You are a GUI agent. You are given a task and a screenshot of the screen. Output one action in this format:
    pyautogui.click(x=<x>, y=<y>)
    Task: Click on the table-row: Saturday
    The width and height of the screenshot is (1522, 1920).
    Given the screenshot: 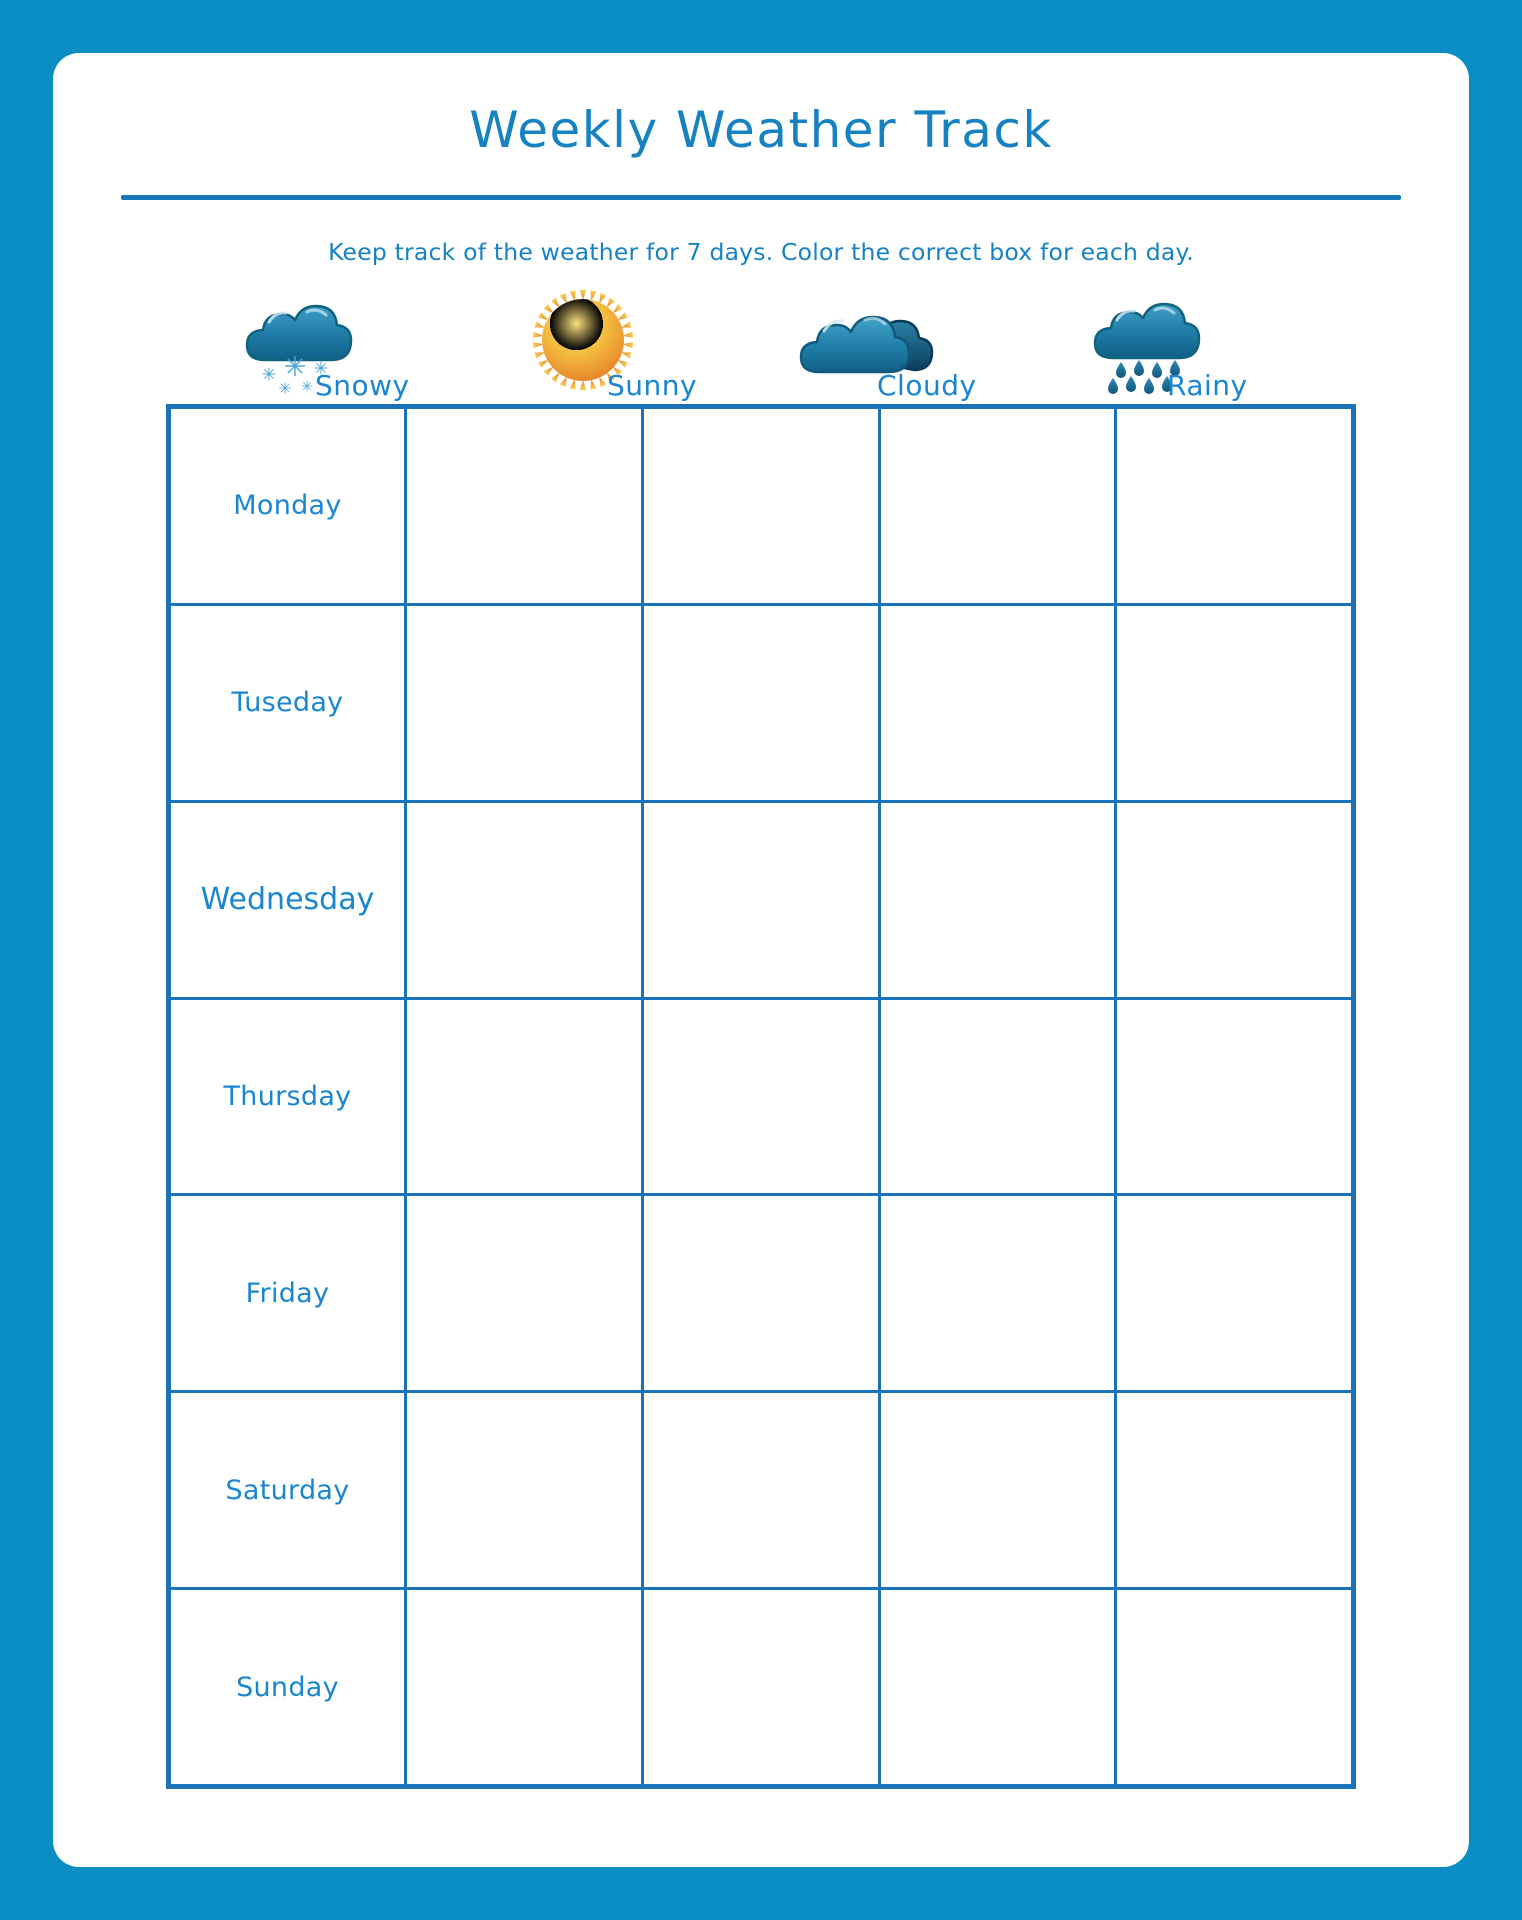 What is the action you would take?
    pyautogui.click(x=761, y=1492)
    